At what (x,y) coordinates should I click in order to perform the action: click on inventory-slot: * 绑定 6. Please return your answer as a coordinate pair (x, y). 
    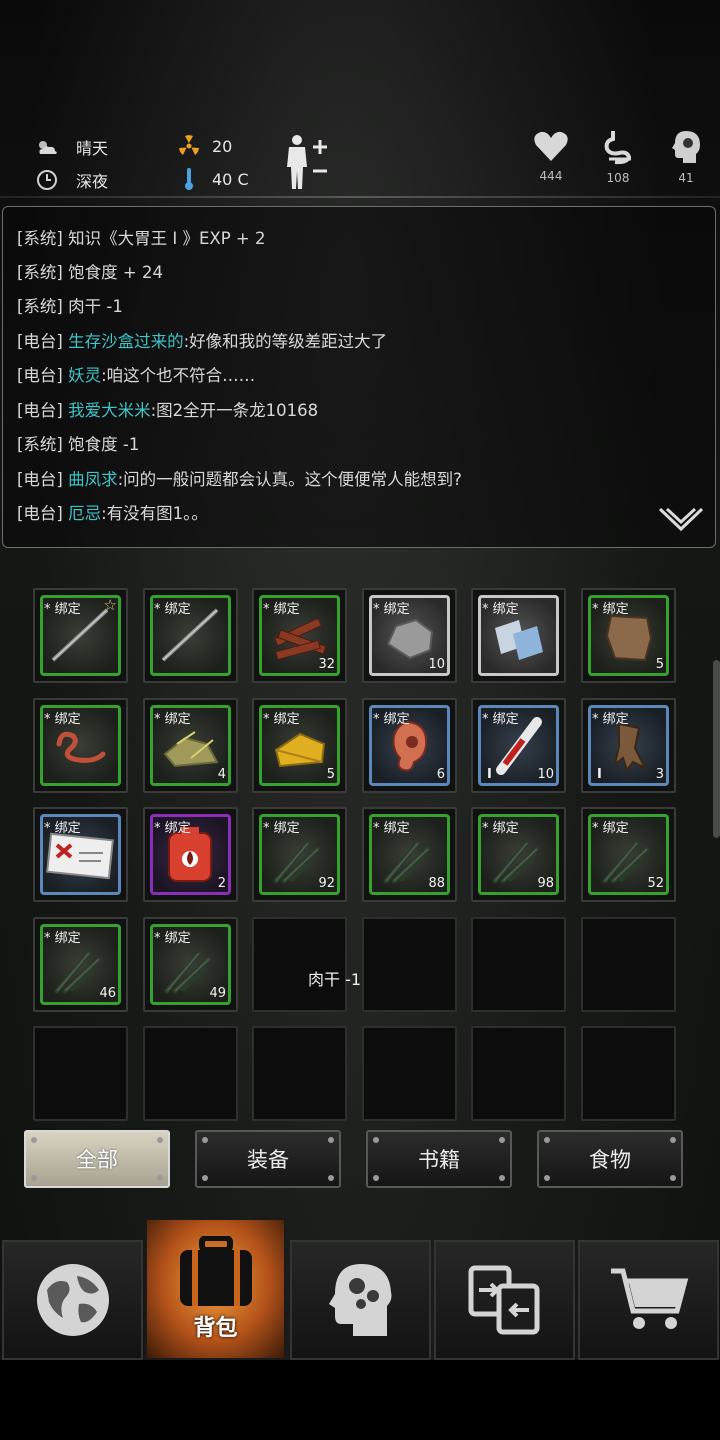
    Looking at the image, I should click on (409, 745).